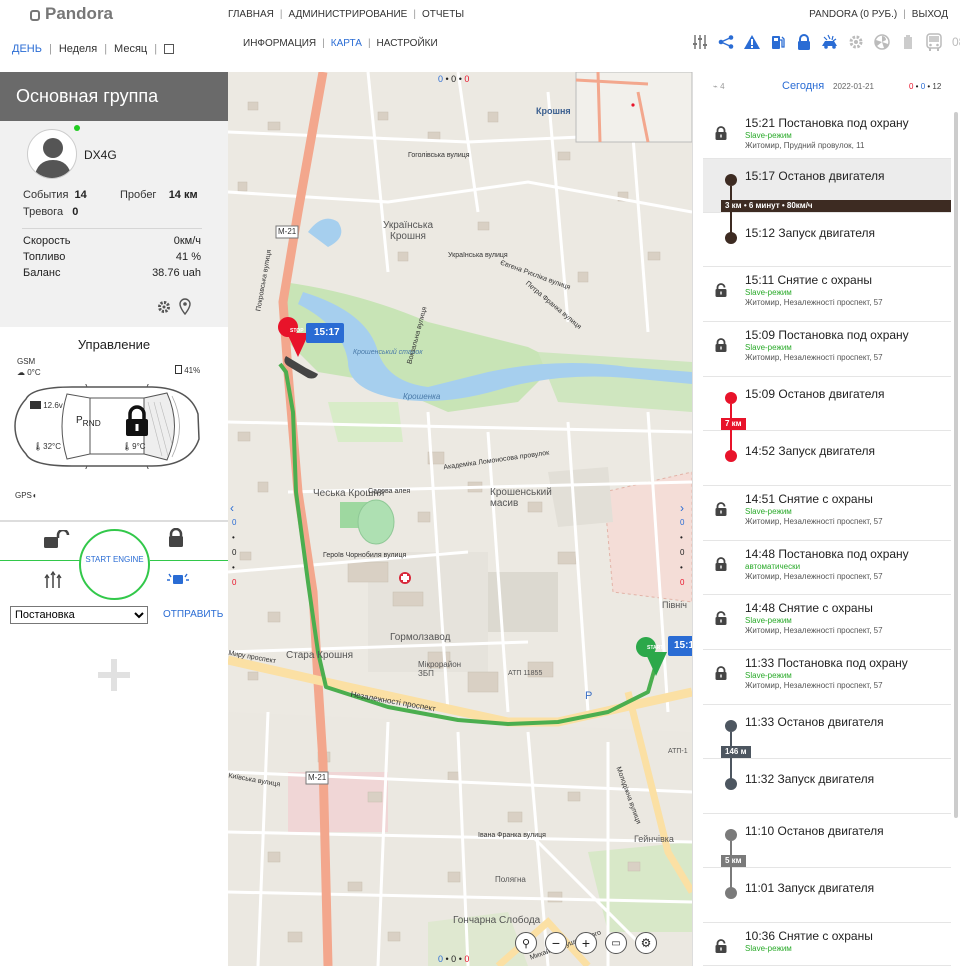 This screenshot has height=966, width=960. I want to click on event-item: 11:32 Запуск двигателя, so click(827, 786).